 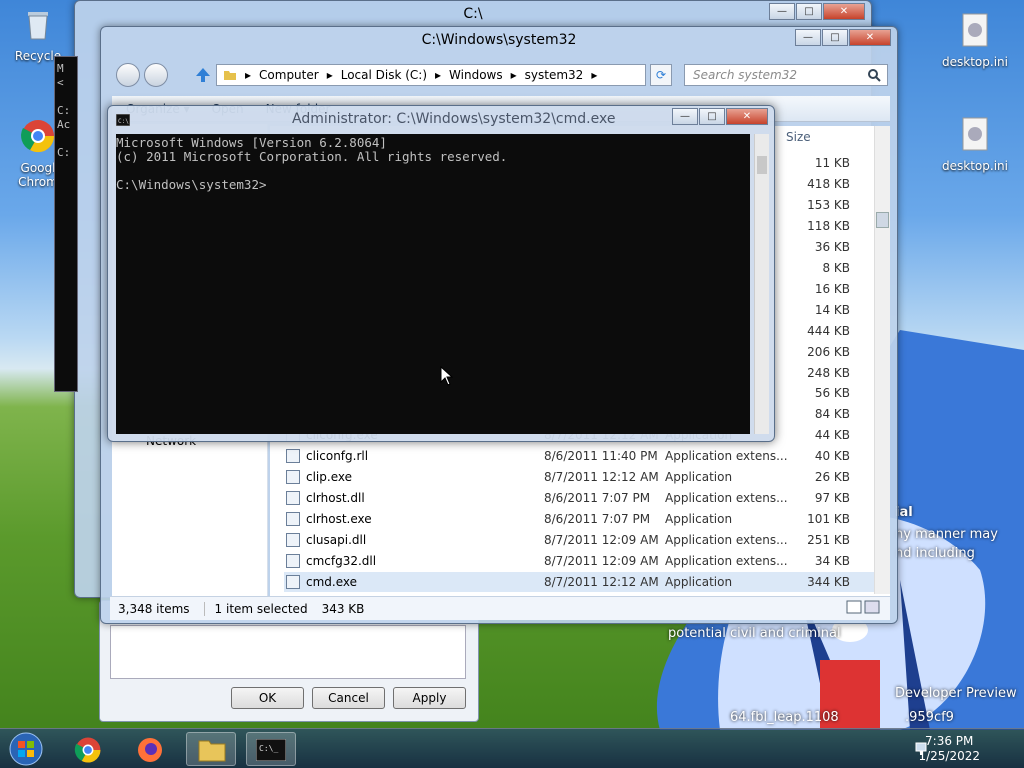 I want to click on view-toggle-icon, so click(x=863, y=607).